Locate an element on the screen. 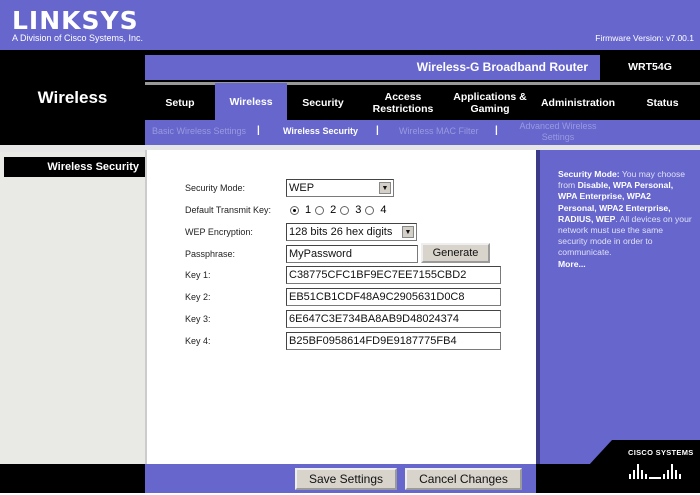 The image size is (700, 495). tab-setup: Setup is located at coordinates (180, 102).